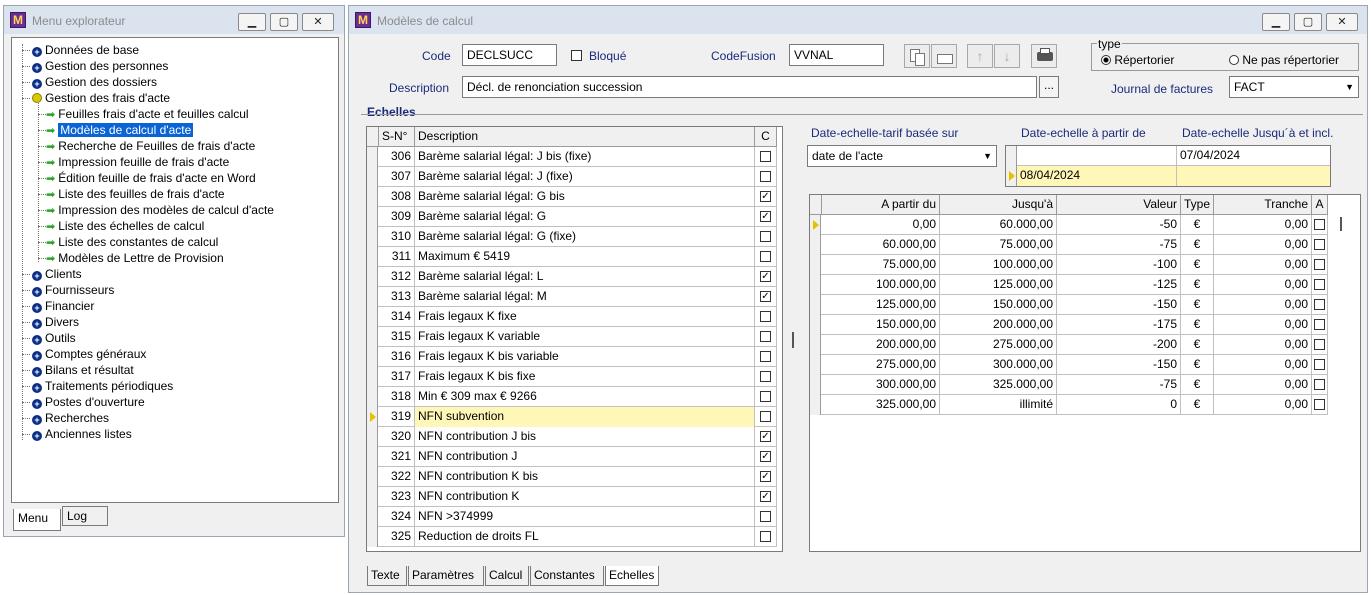 Image resolution: width=1371 pixels, height=595 pixels. What do you see at coordinates (37, 520) in the screenshot?
I see `tab-menu: Menu` at bounding box center [37, 520].